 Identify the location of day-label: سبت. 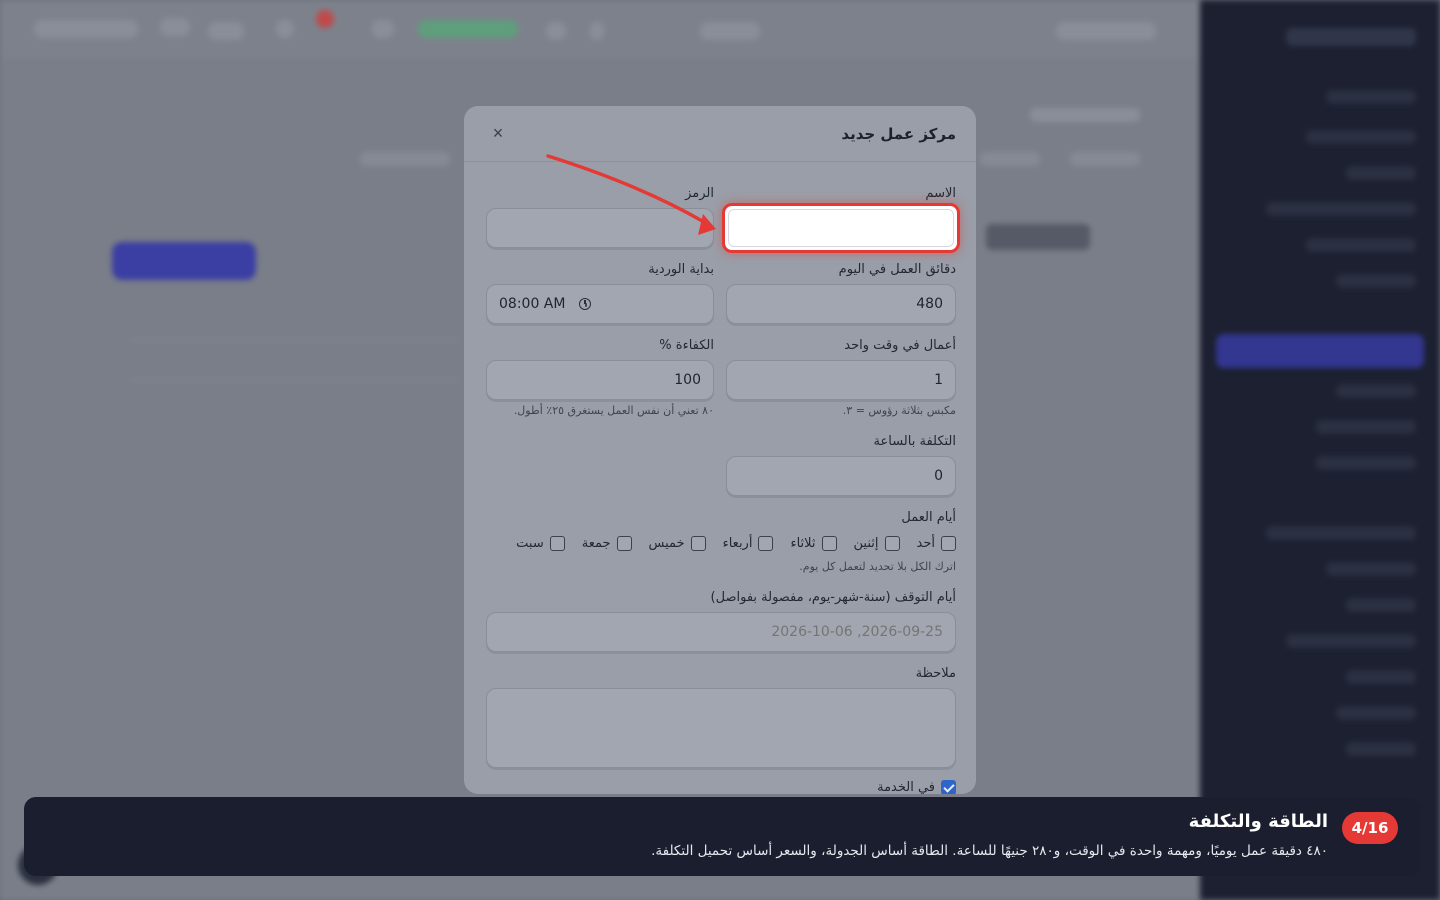
(530, 543).